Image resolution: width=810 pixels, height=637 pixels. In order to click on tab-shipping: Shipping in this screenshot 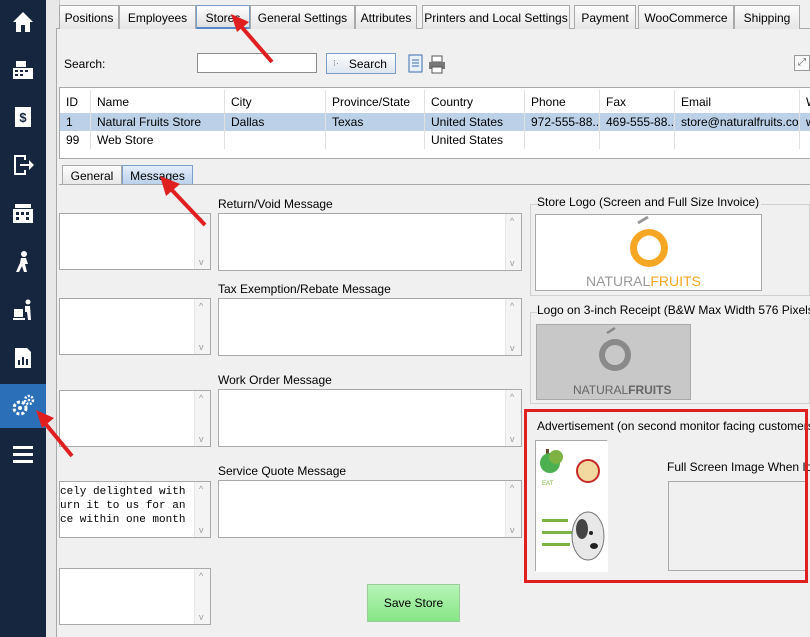, I will do `click(767, 17)`.